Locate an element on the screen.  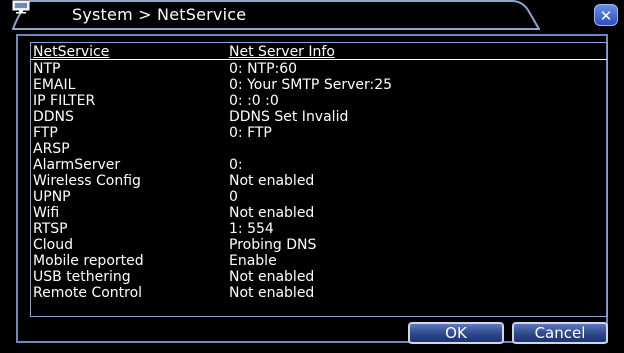
service-info: Probing DNS is located at coordinates (273, 245).